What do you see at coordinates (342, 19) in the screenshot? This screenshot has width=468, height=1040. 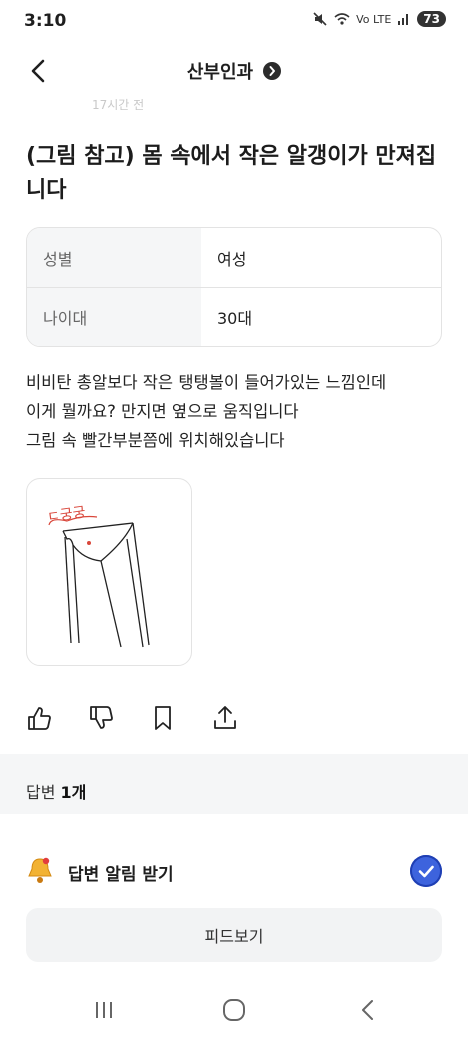 I see `wifi-icon` at bounding box center [342, 19].